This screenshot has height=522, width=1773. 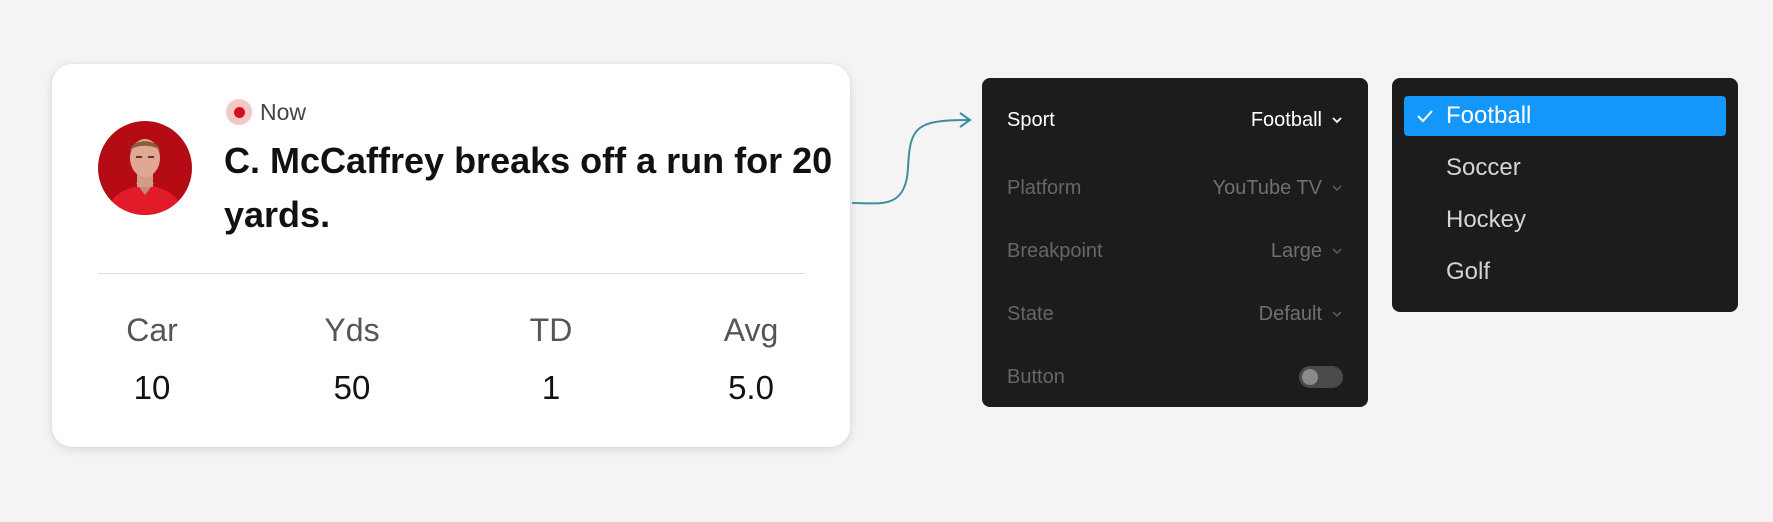 What do you see at coordinates (1565, 195) in the screenshot?
I see `sport-dropdown-menu: Football Soccer Hockey Golf` at bounding box center [1565, 195].